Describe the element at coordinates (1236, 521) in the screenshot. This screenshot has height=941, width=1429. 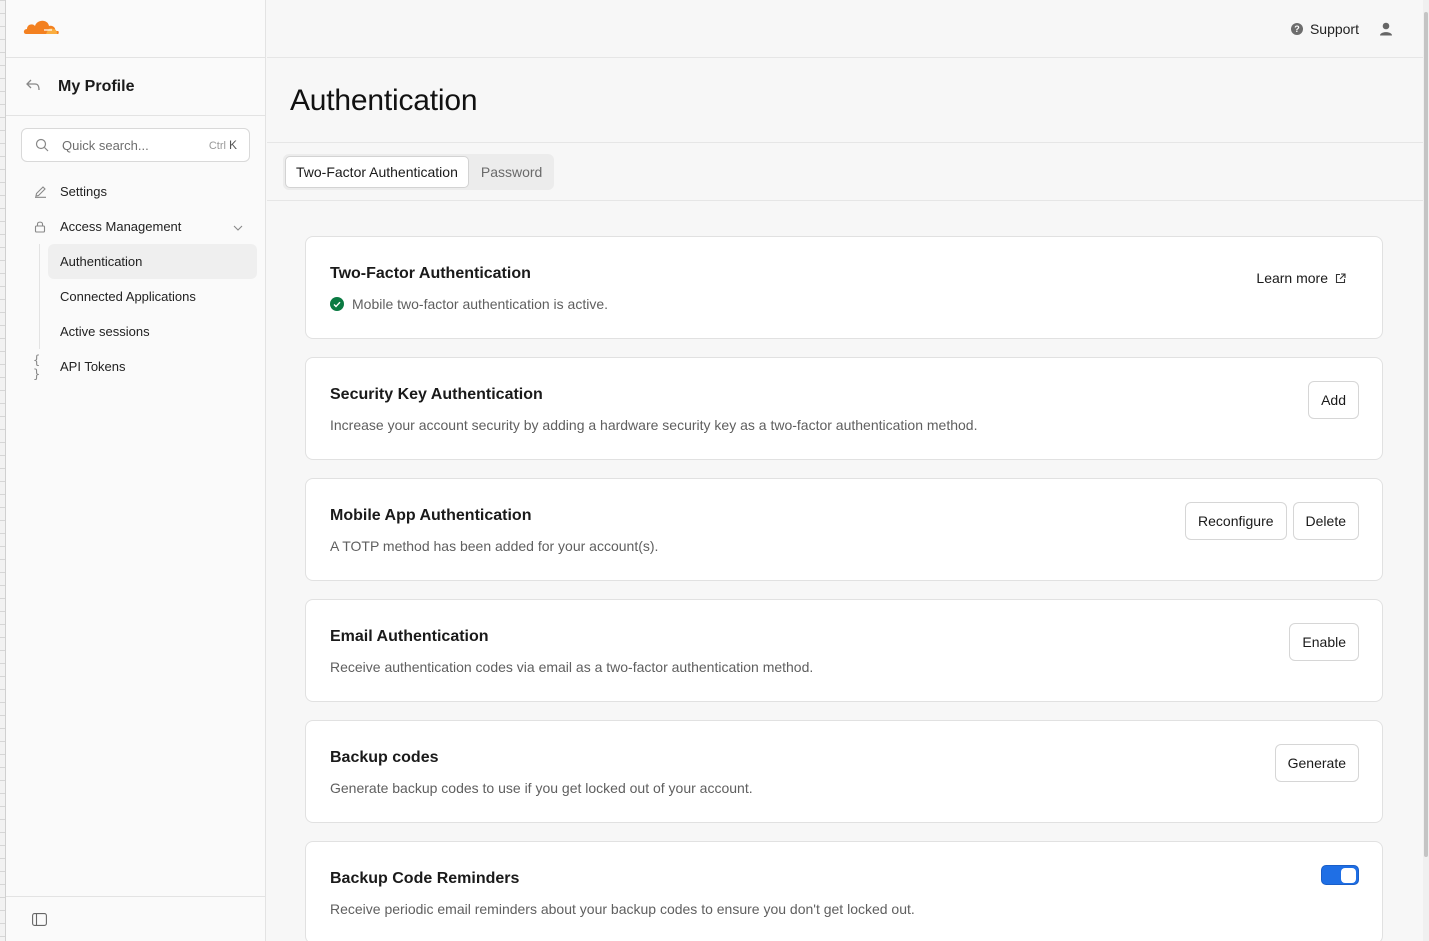
I see `reconfigure-button: Reconfigure` at that location.